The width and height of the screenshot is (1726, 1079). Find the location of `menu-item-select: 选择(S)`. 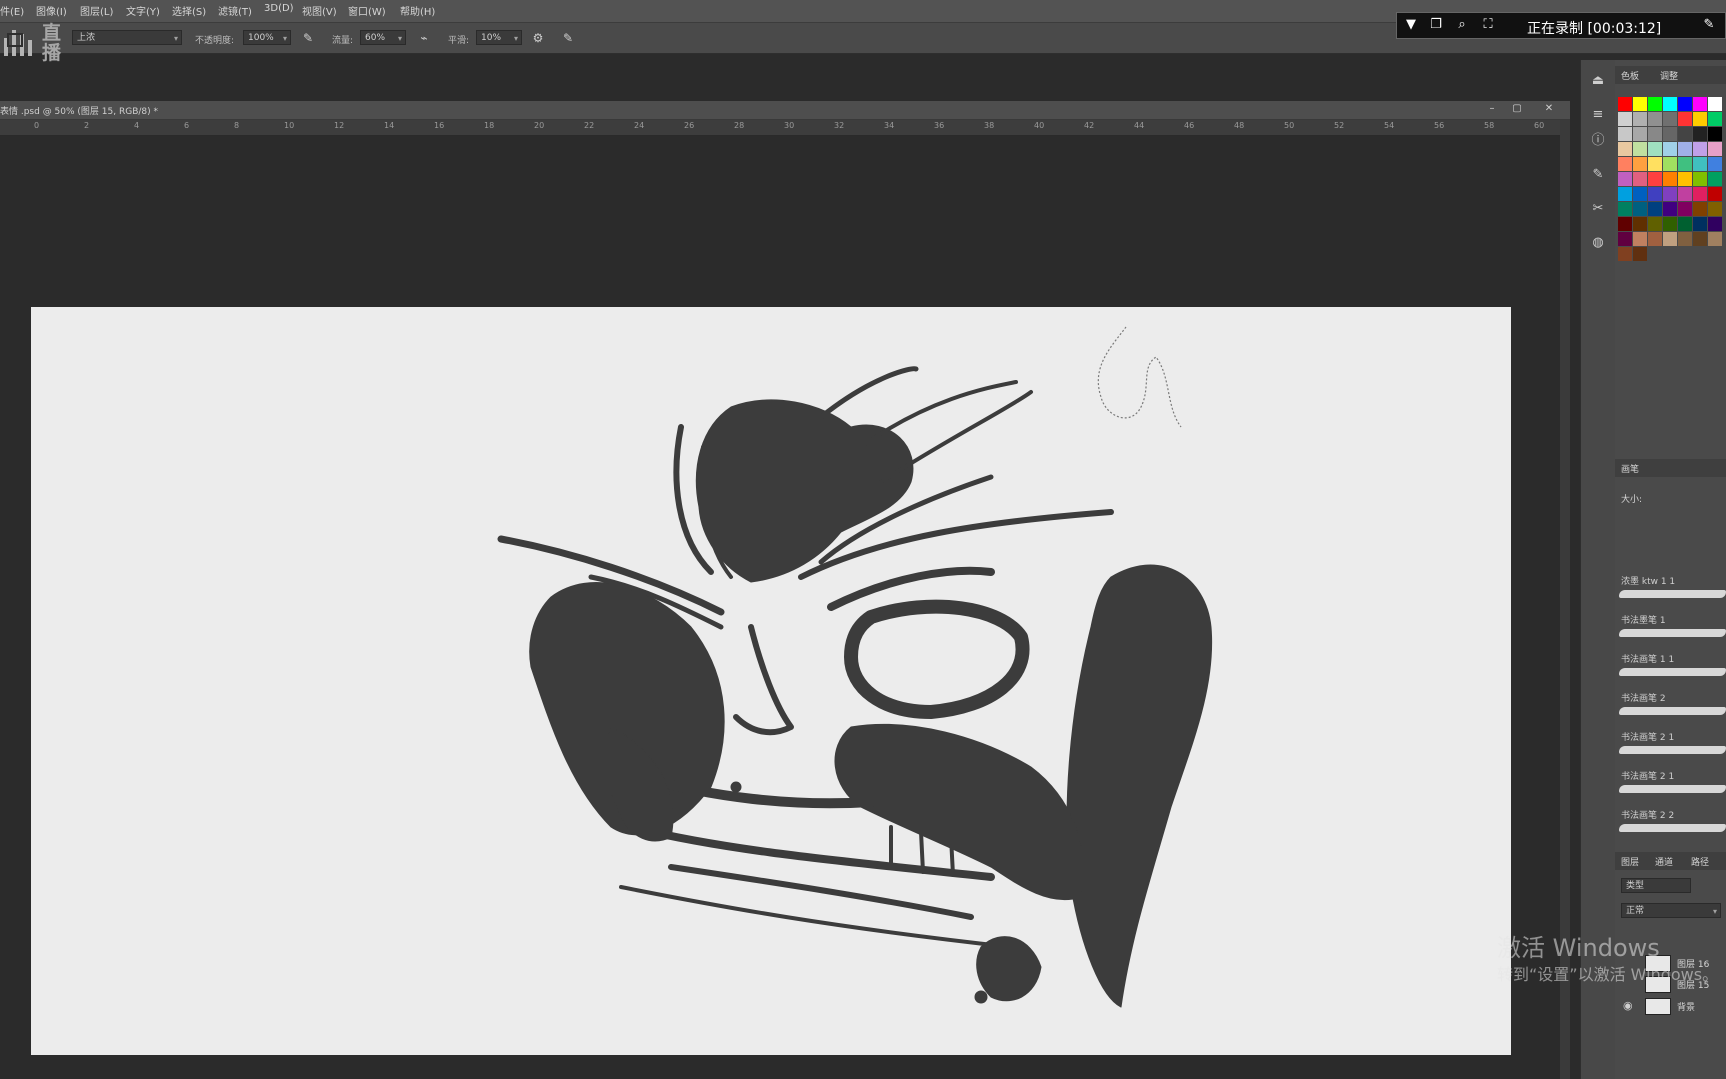

menu-item-select: 选择(S) is located at coordinates (189, 10).